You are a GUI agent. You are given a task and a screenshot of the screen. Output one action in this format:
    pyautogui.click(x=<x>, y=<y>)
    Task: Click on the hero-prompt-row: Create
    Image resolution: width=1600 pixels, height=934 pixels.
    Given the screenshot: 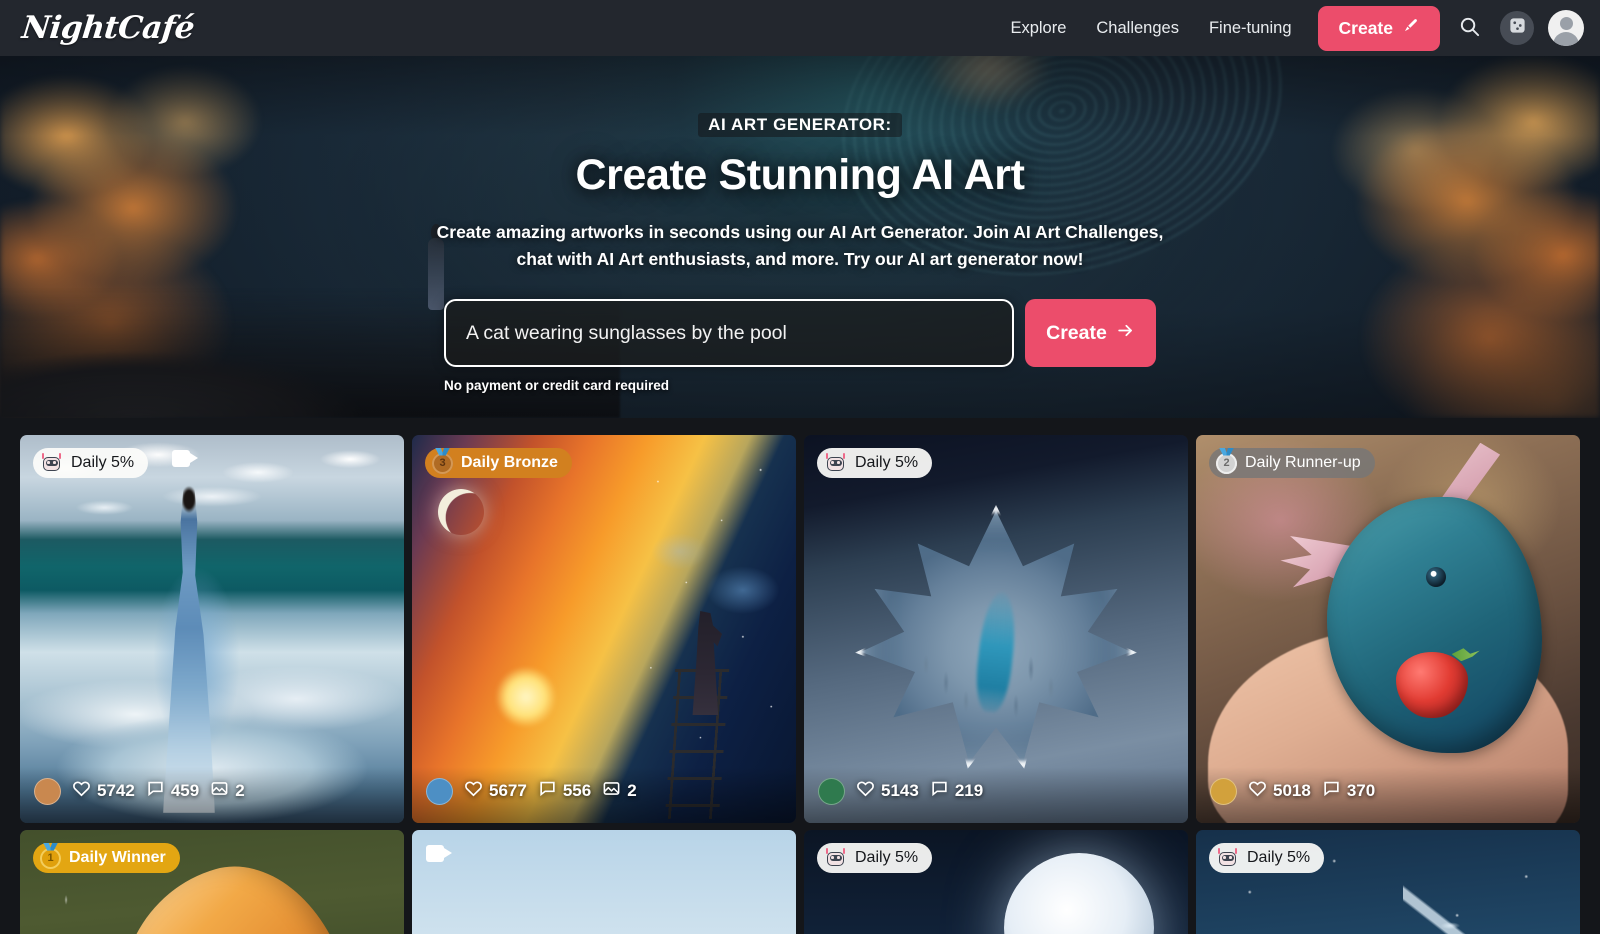 What is the action you would take?
    pyautogui.click(x=800, y=333)
    